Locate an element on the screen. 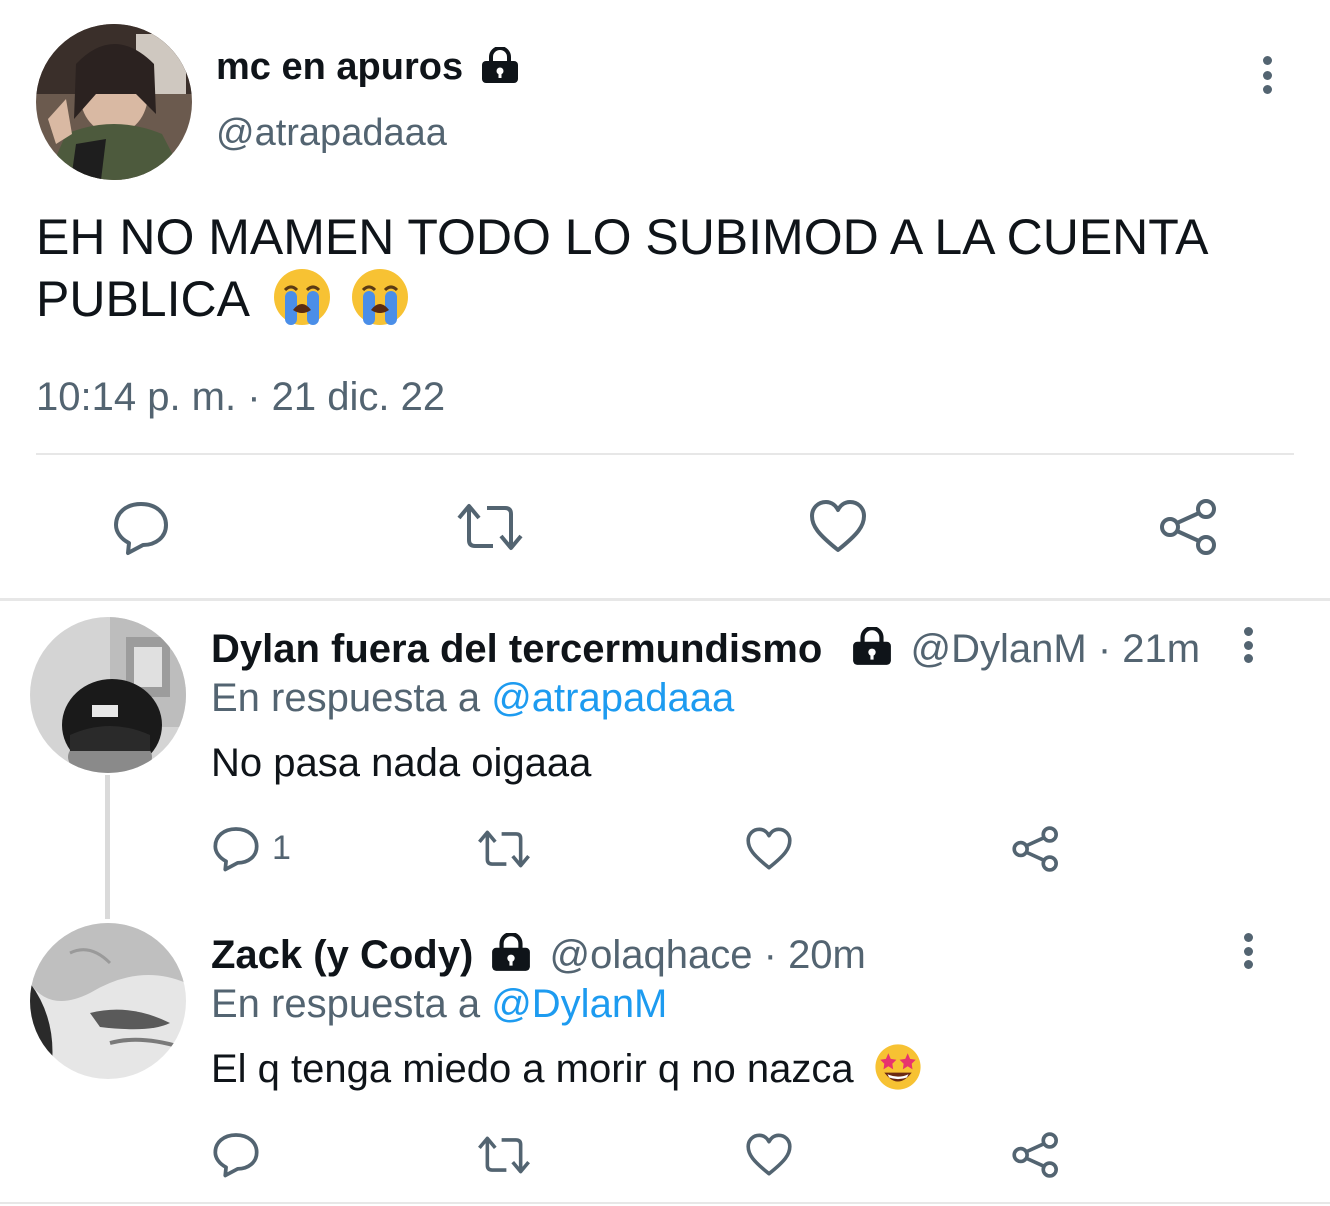  in-reply-to: En respuesta a @DylanM is located at coordinates (439, 1004).